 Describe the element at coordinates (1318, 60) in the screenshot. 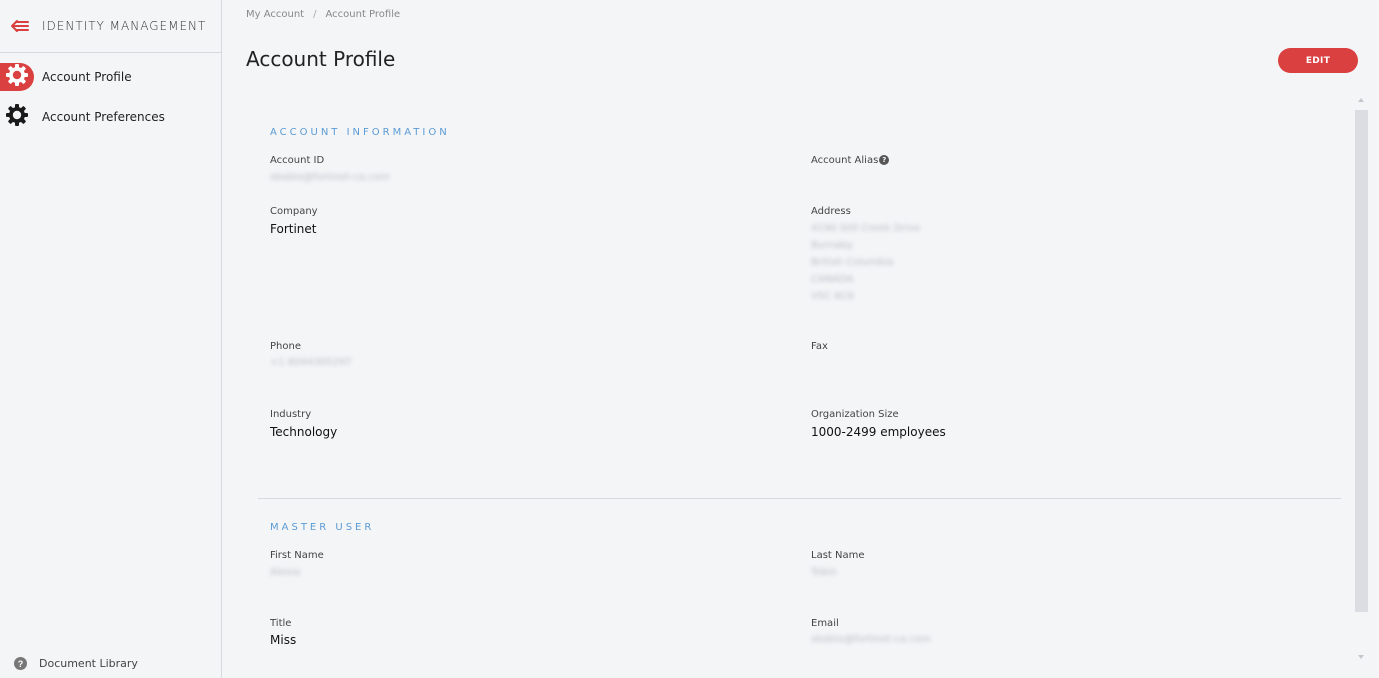

I see `edit-button: EDIT` at that location.